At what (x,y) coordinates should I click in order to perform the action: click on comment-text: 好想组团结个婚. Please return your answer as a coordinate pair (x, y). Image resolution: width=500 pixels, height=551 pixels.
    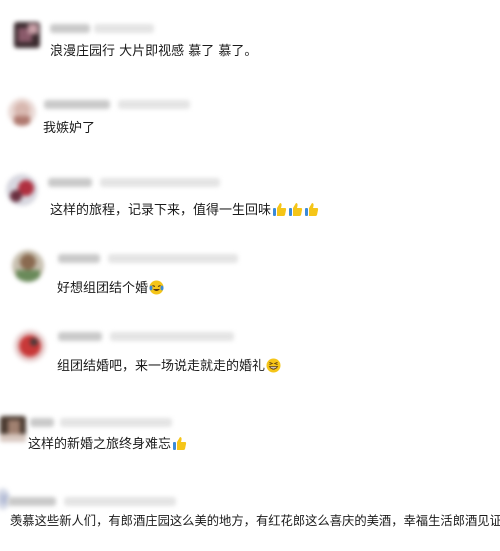
    Looking at the image, I should click on (110, 289).